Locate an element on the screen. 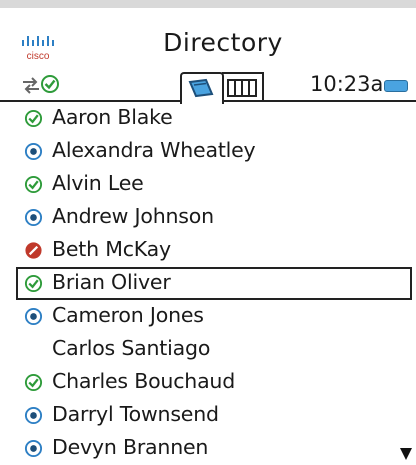  tab-contacts is located at coordinates (202, 88).